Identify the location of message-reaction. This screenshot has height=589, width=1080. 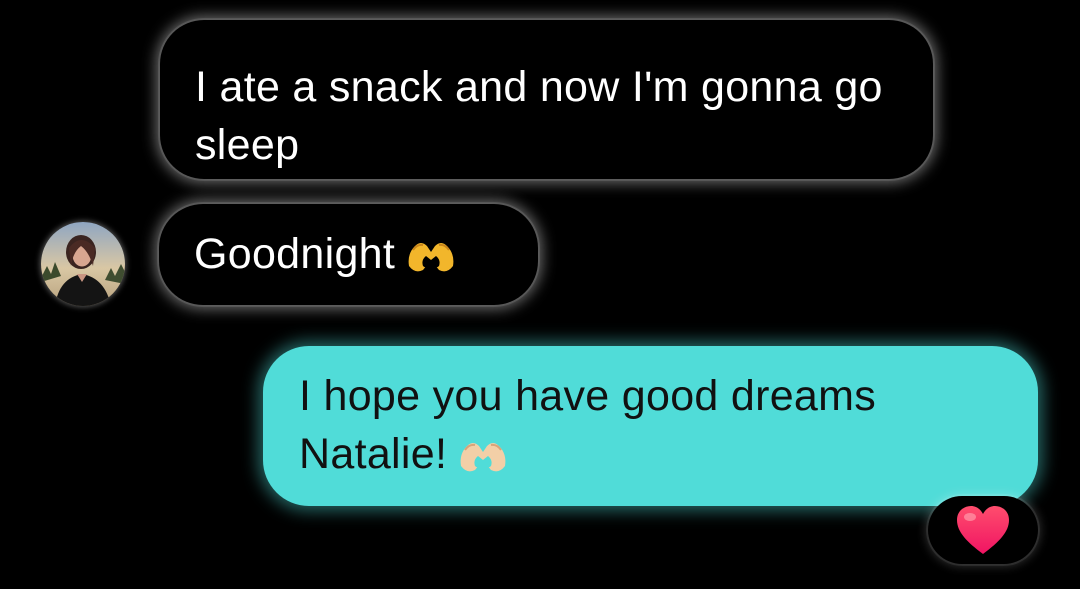
(983, 530).